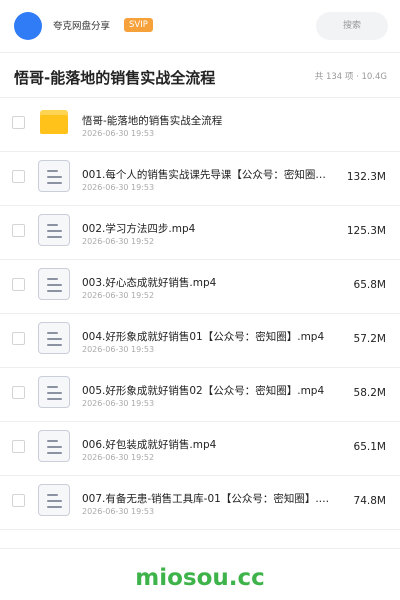 Image resolution: width=400 pixels, height=600 pixels. Describe the element at coordinates (350, 77) in the screenshot. I see `folder-meta: 共 134 项 · 10.4G` at that location.